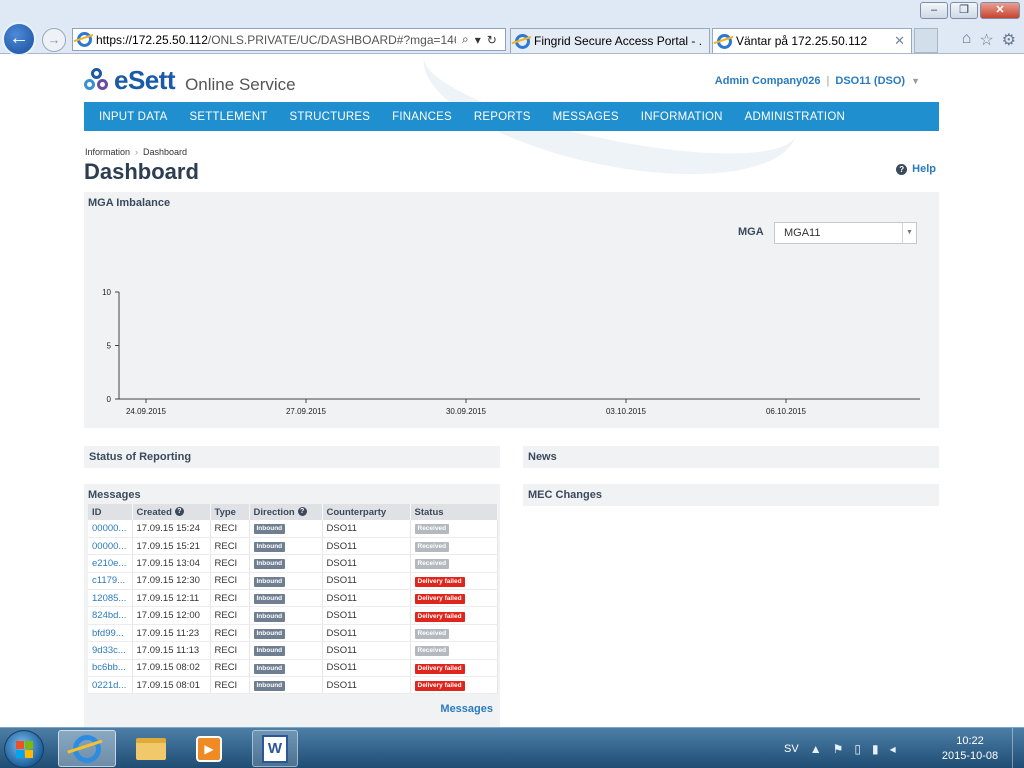 The width and height of the screenshot is (1024, 768). What do you see at coordinates (292, 457) in the screenshot?
I see `status-of-reporting-panel: Status of Reporting` at bounding box center [292, 457].